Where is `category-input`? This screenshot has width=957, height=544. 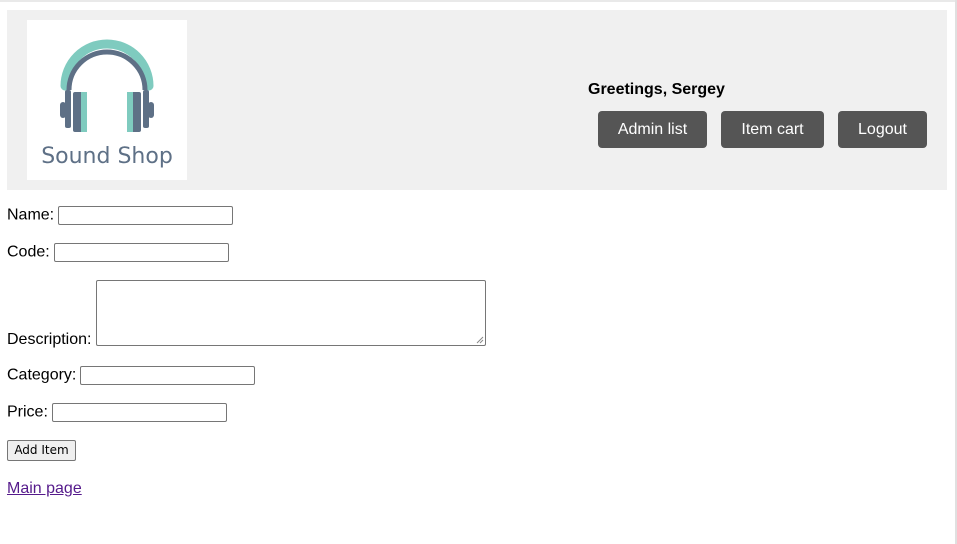
category-input is located at coordinates (168, 375).